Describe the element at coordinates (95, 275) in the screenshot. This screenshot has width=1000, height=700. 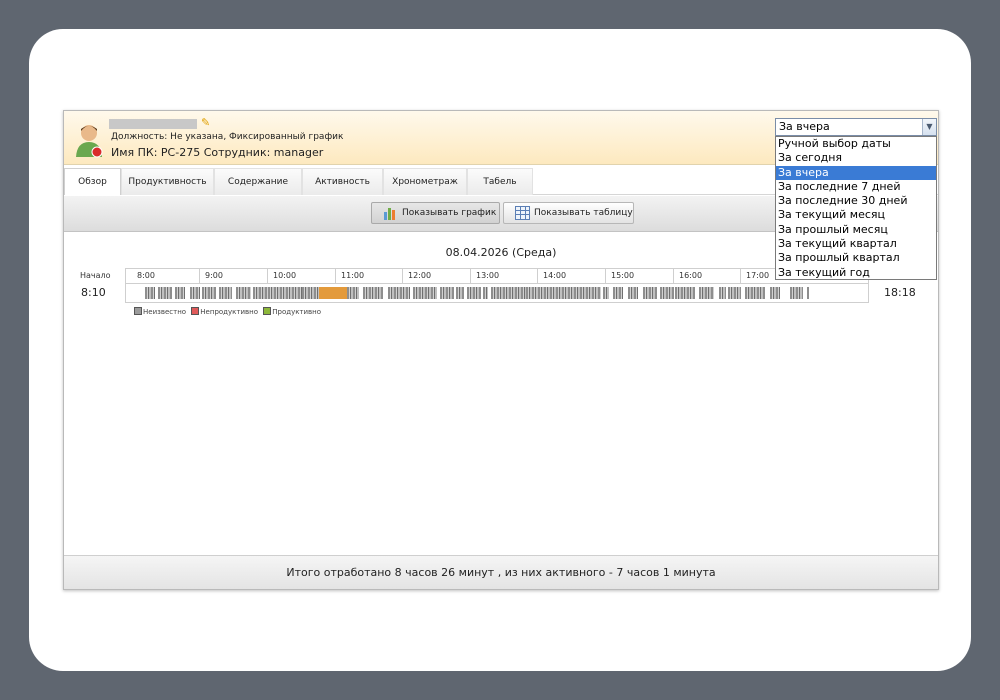
I see `start-label: Начало` at that location.